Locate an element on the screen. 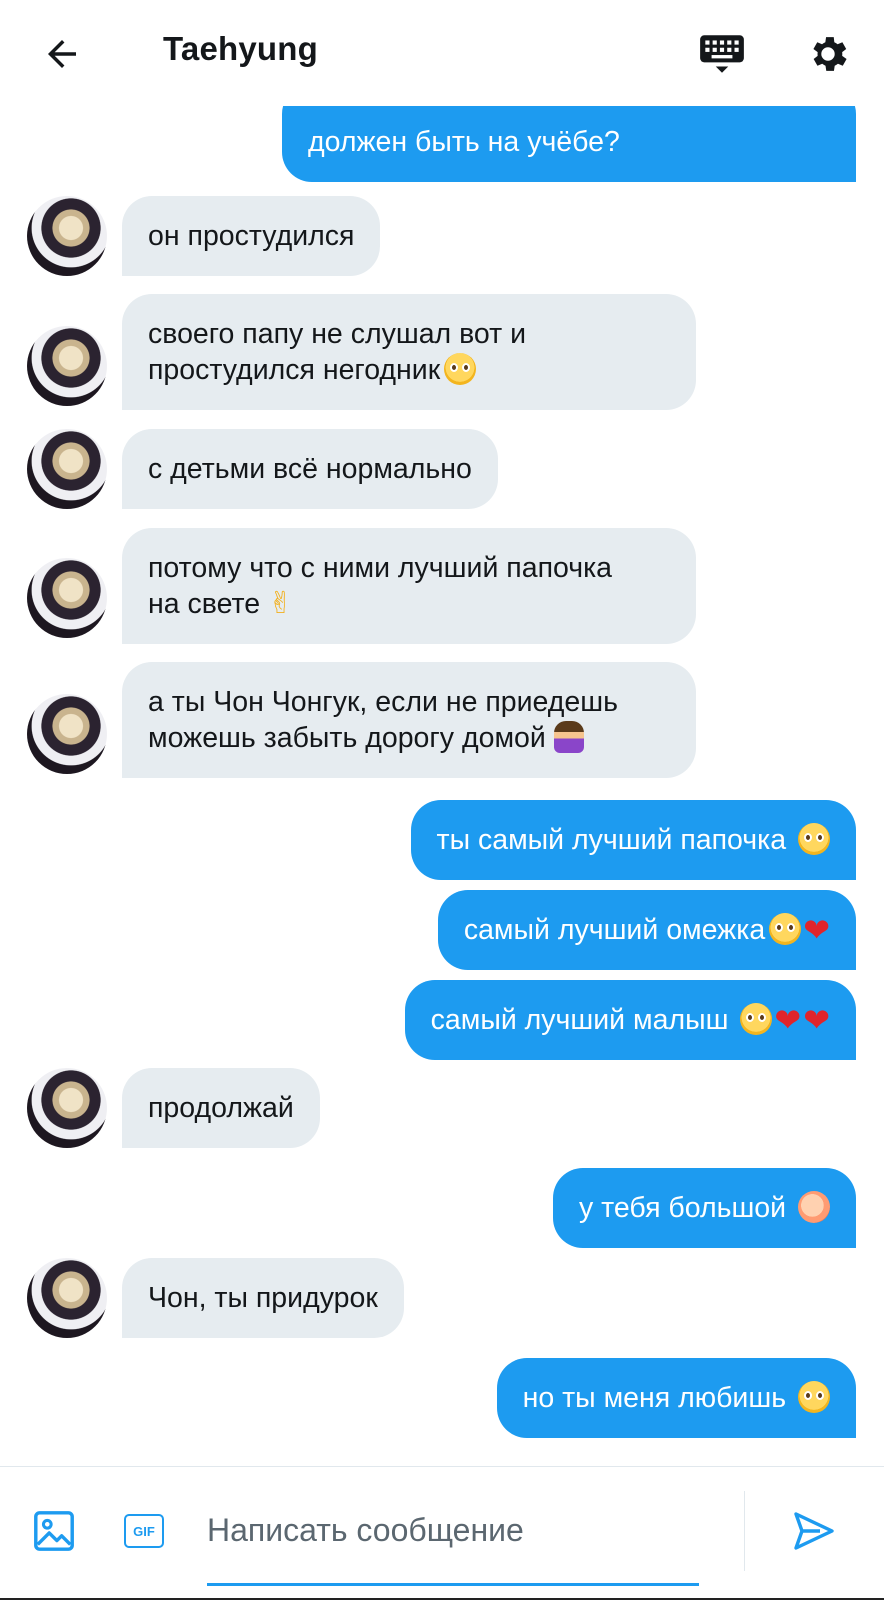  message-text-line: на свете is located at coordinates (204, 604).